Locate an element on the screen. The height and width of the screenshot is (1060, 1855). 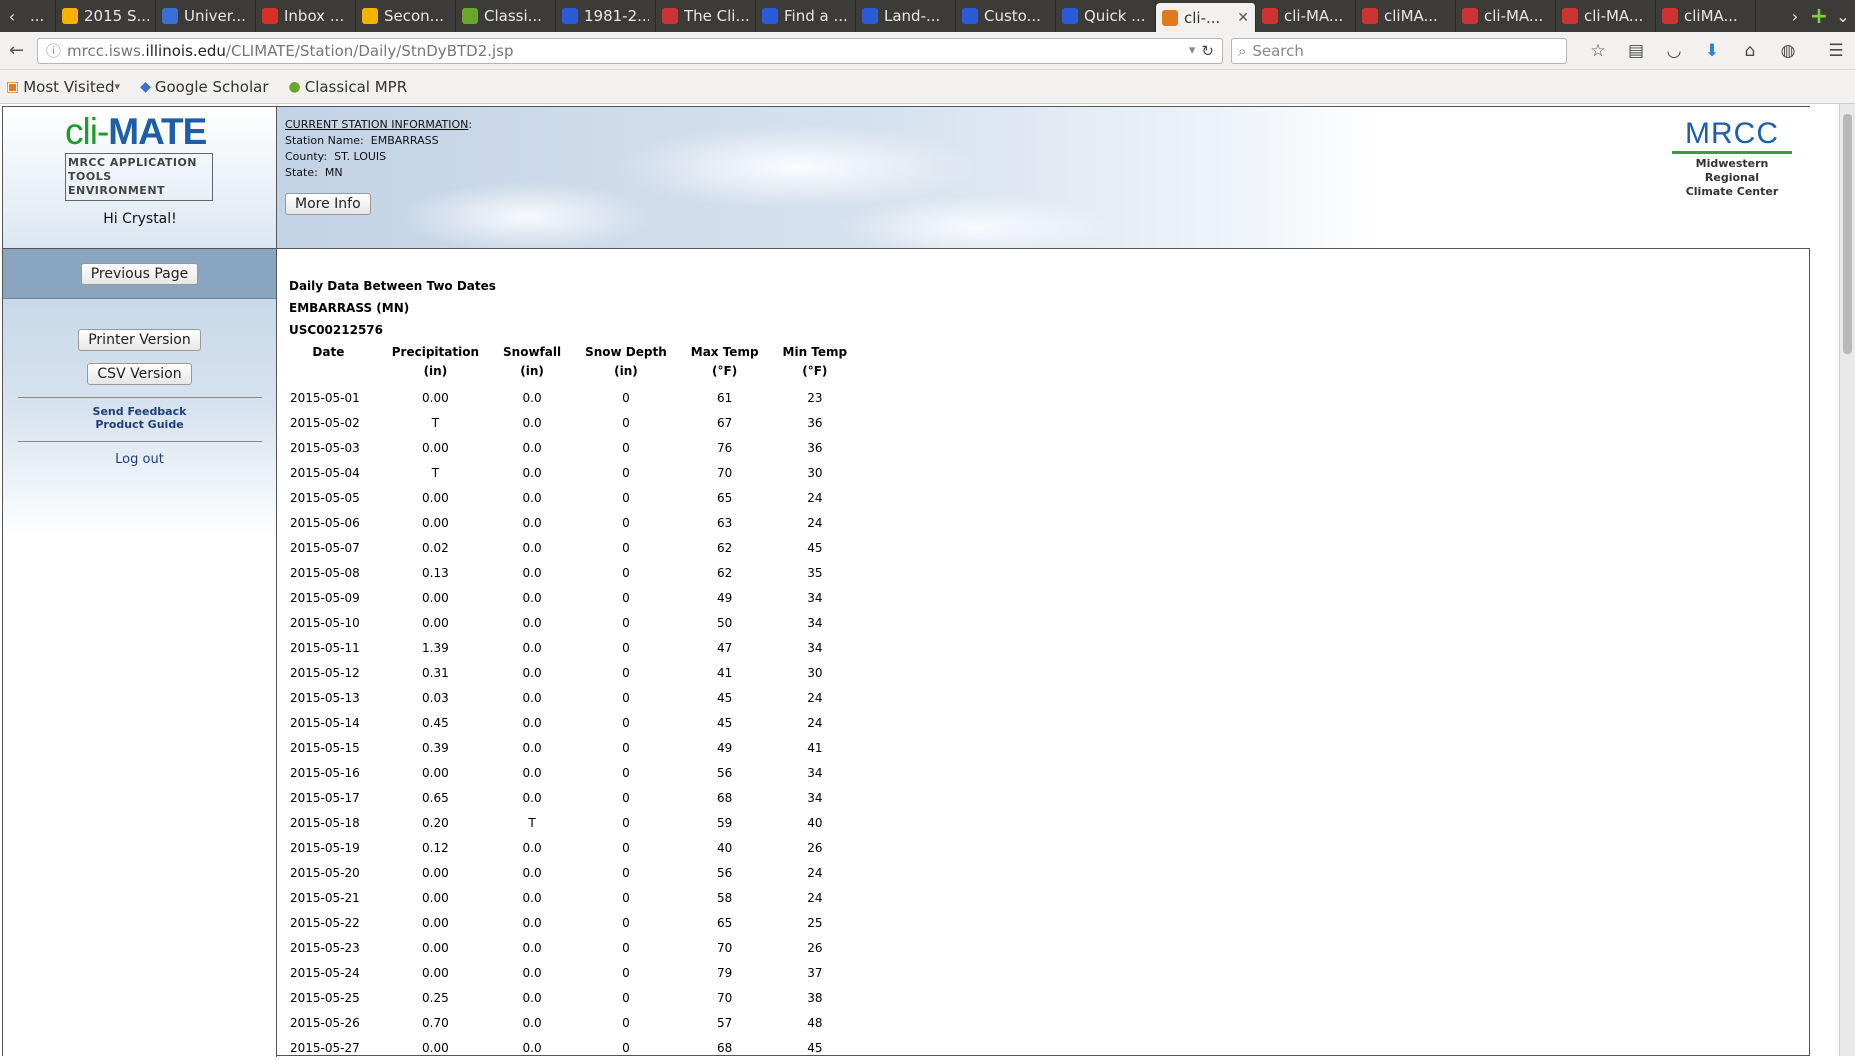
table-cell: 2015-05-19 is located at coordinates (325, 847).